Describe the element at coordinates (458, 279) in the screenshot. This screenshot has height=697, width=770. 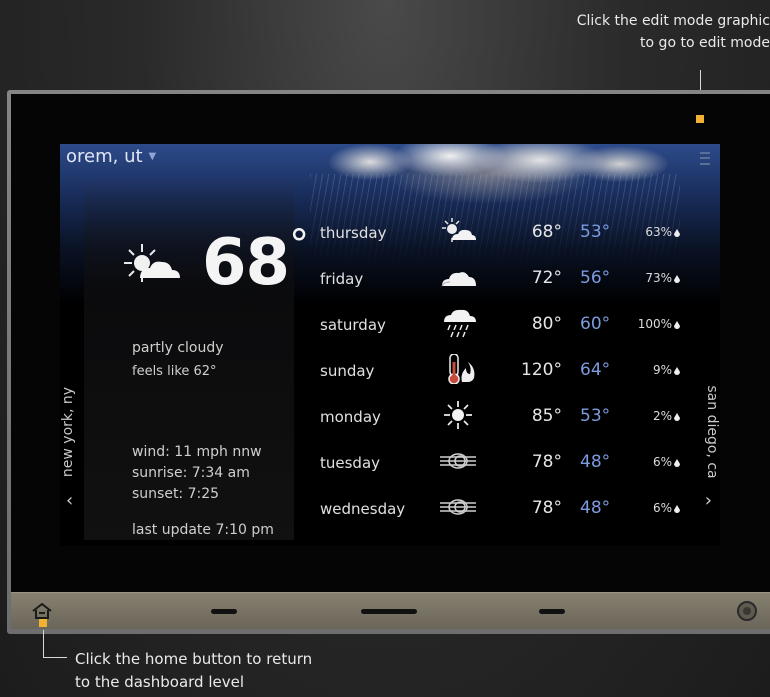
I see `cloudy-icon` at that location.